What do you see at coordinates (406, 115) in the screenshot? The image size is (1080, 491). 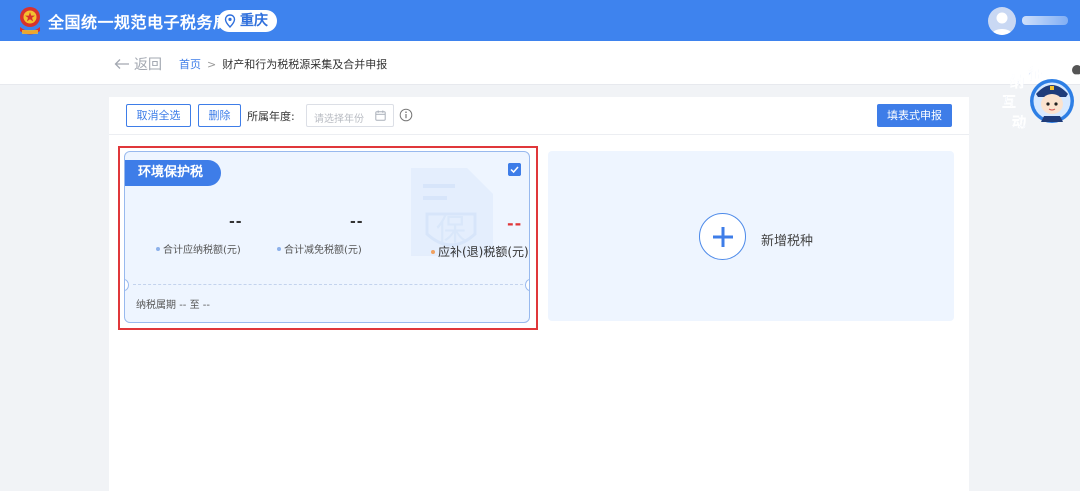 I see `info-icon` at bounding box center [406, 115].